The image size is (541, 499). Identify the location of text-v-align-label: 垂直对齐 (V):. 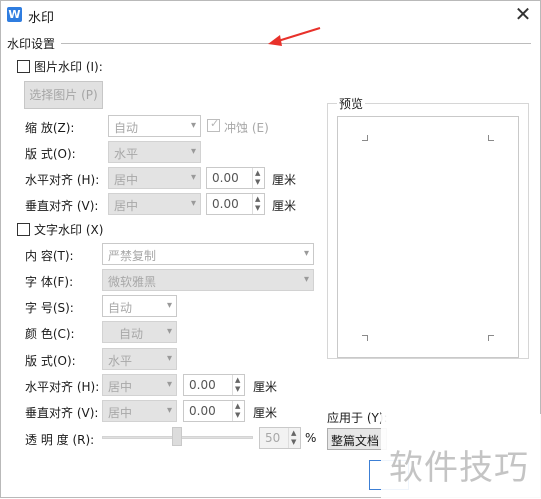
(62, 413).